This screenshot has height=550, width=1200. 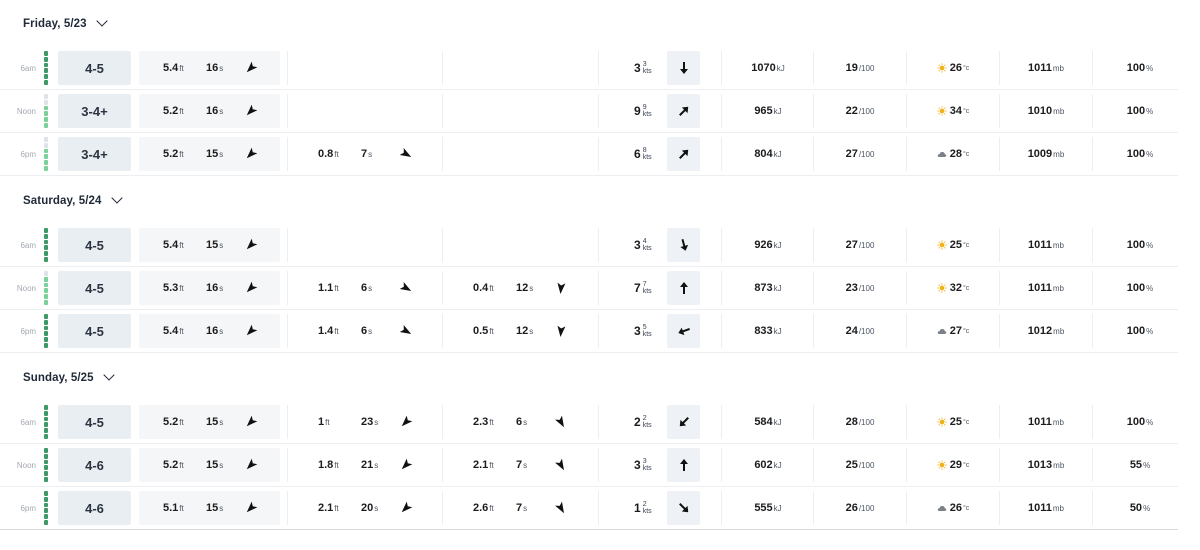 What do you see at coordinates (684, 465) in the screenshot?
I see `arrow-up-icon` at bounding box center [684, 465].